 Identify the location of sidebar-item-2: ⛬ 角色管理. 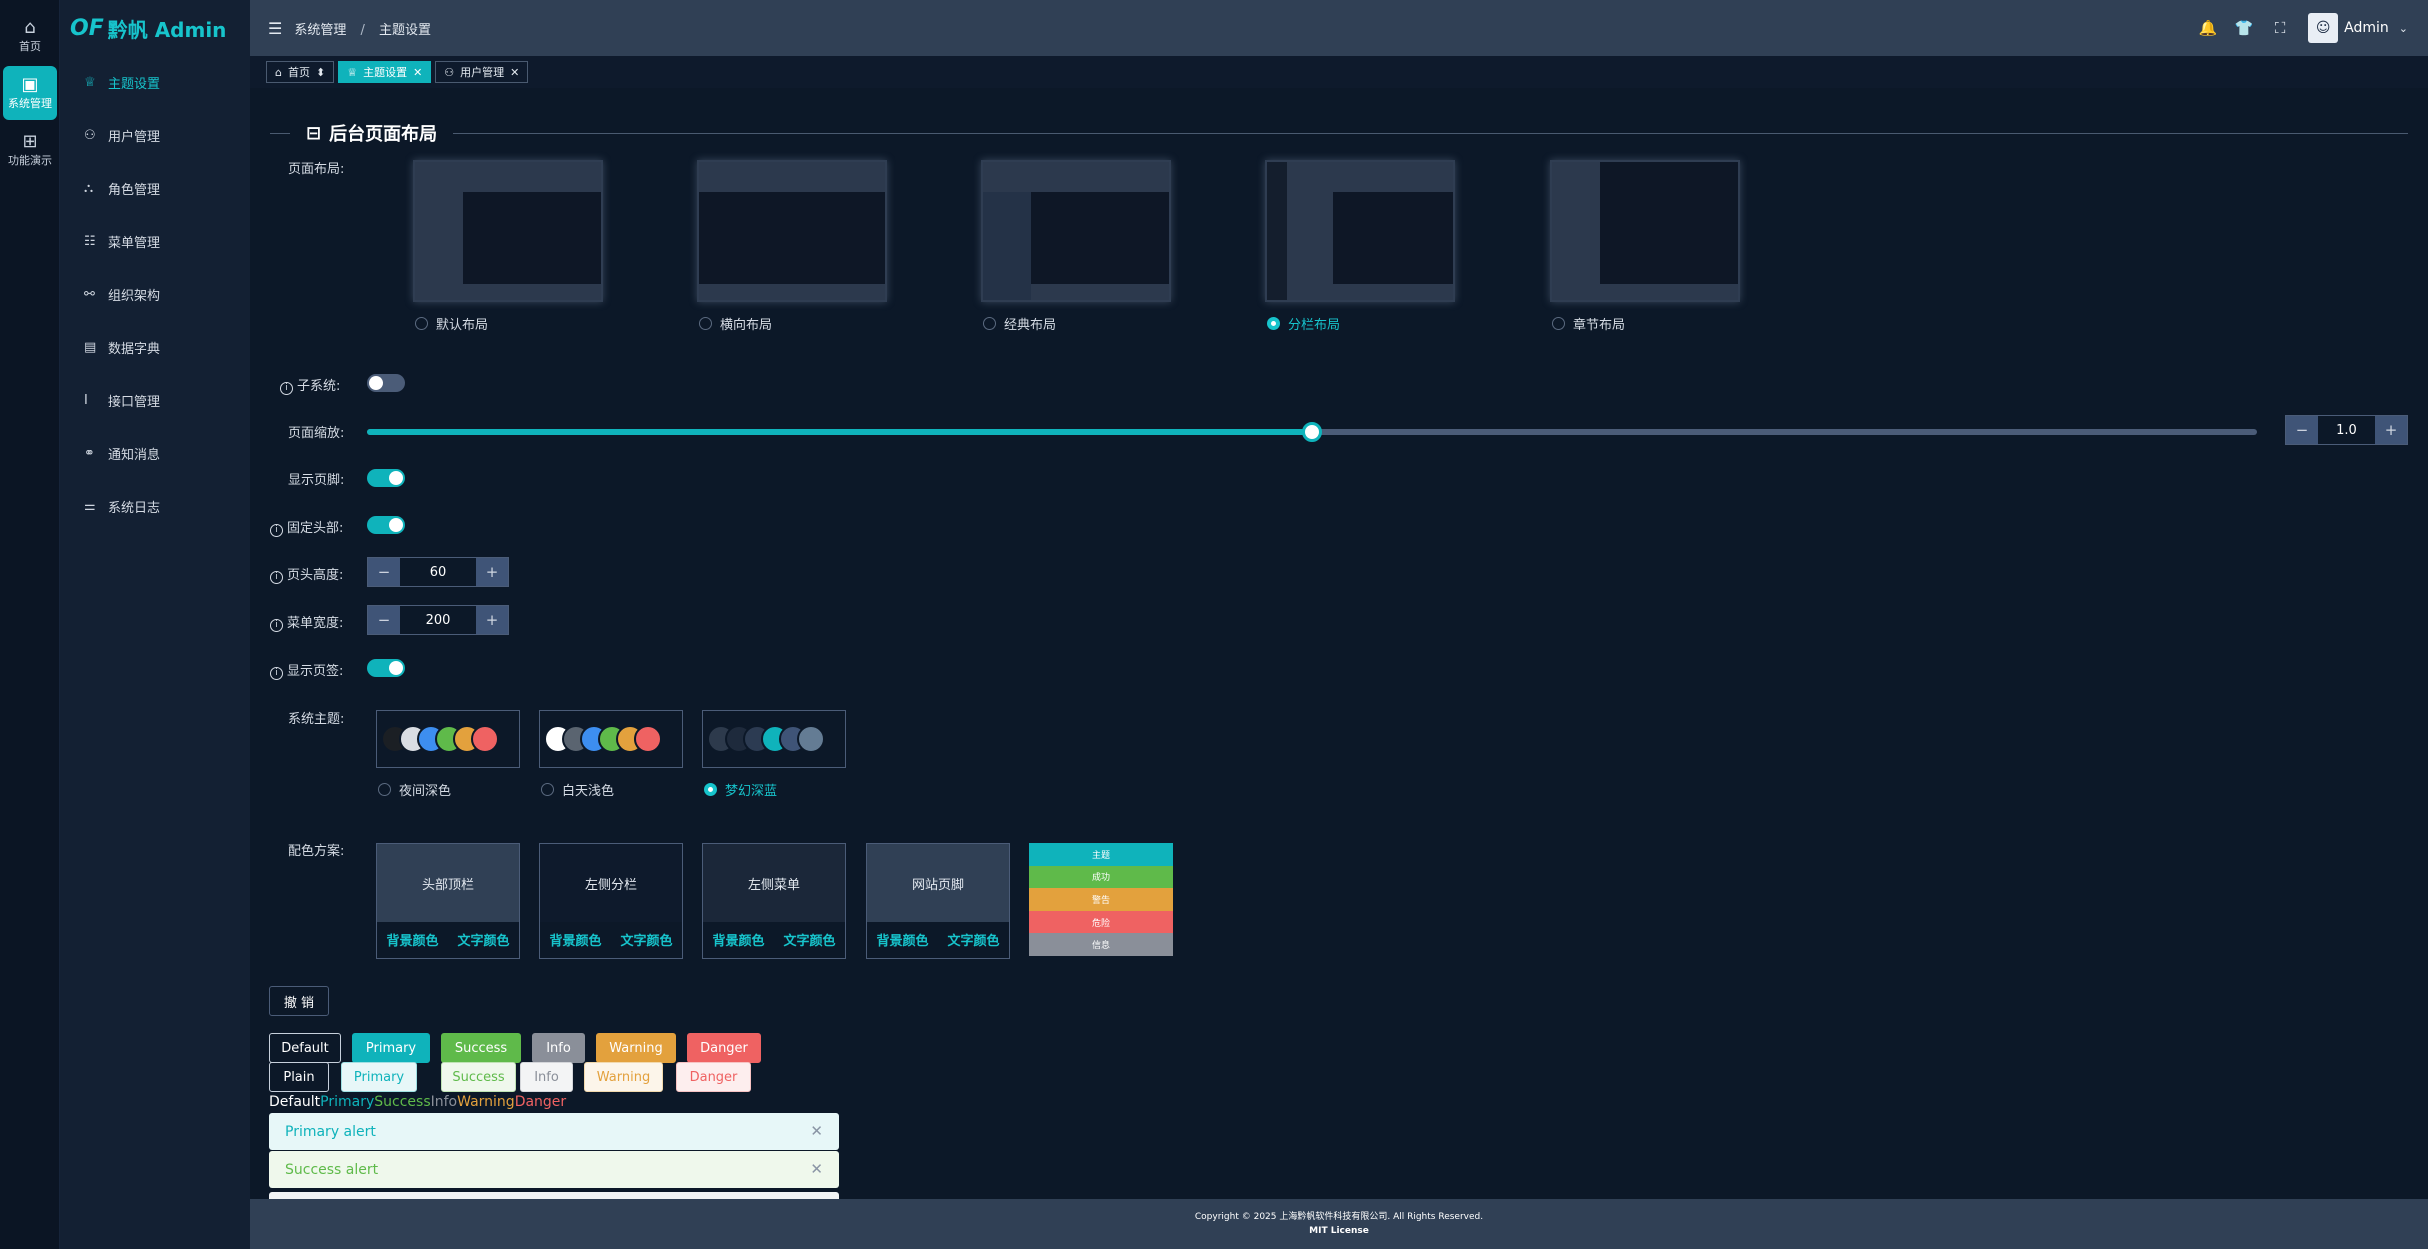
(155, 188).